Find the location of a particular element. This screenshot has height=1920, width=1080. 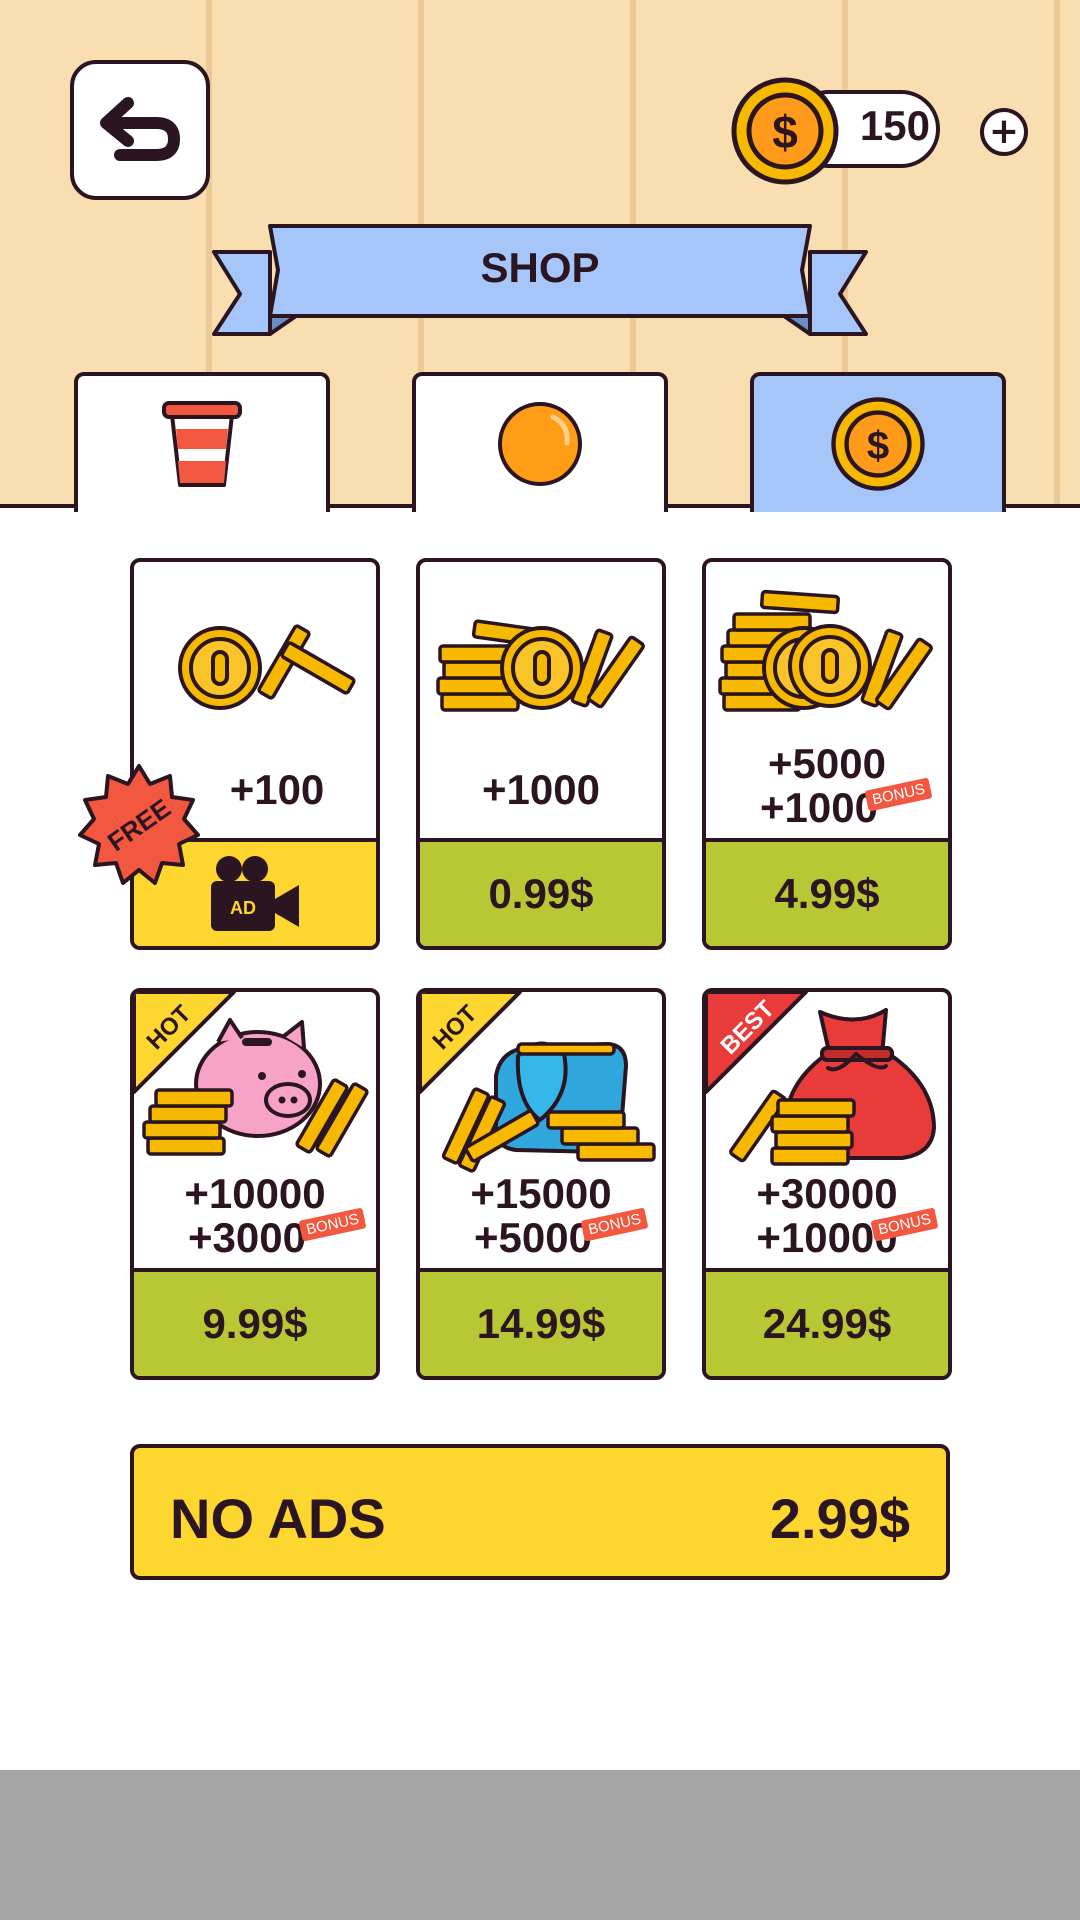

best-ribbon: BEST is located at coordinates (761, 1047).